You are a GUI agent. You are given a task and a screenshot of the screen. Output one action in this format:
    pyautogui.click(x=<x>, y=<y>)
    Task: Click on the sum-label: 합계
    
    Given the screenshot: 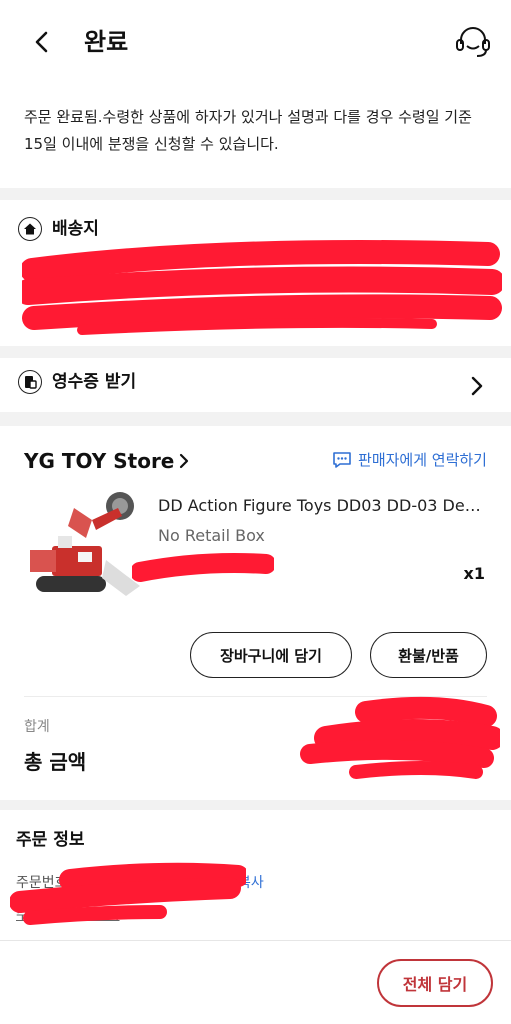 What is the action you would take?
    pyautogui.click(x=37, y=727)
    